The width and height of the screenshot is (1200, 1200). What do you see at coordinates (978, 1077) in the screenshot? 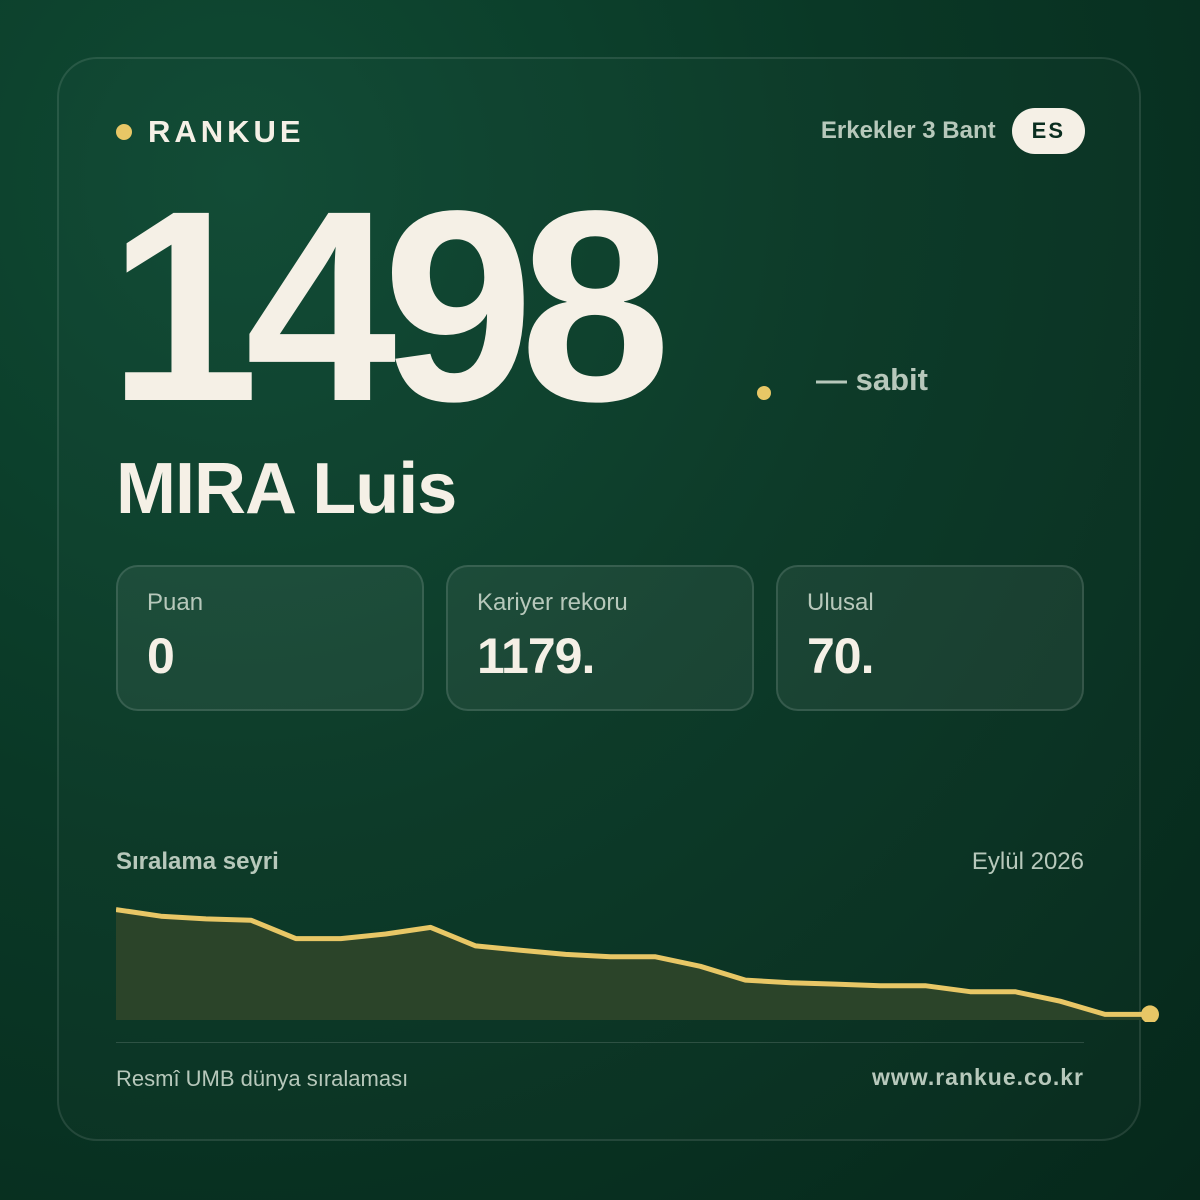
I see `footer-url: www.rankue.co.kr` at bounding box center [978, 1077].